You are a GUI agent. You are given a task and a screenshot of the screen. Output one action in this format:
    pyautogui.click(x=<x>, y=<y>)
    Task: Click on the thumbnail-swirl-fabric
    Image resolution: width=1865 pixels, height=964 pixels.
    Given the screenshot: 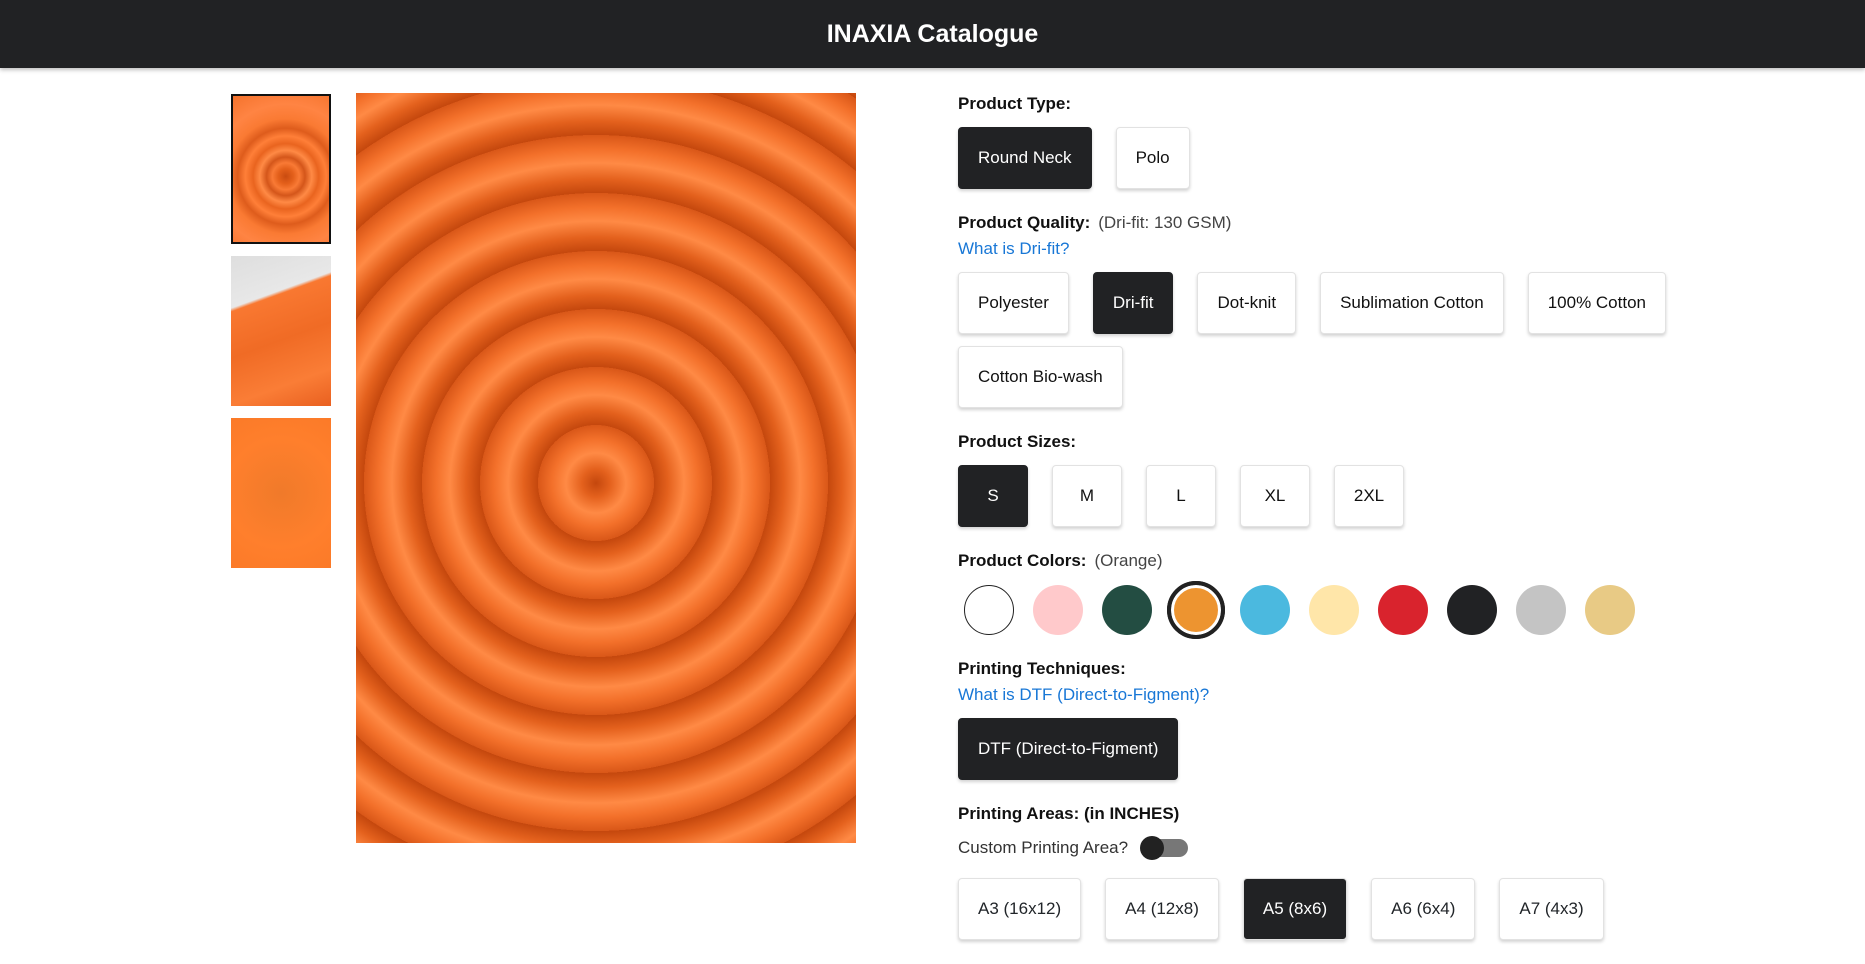 What is the action you would take?
    pyautogui.click(x=281, y=169)
    